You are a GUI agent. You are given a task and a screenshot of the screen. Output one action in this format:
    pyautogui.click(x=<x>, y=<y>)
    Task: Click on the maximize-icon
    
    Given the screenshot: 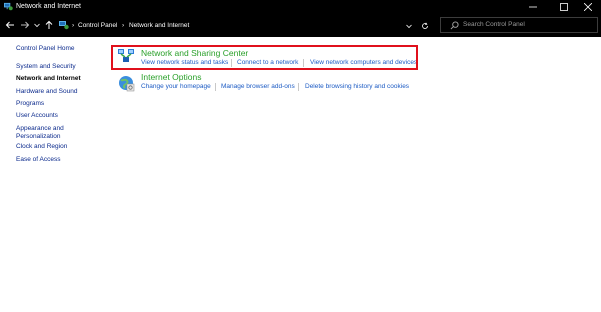 What is the action you would take?
    pyautogui.click(x=564, y=6)
    